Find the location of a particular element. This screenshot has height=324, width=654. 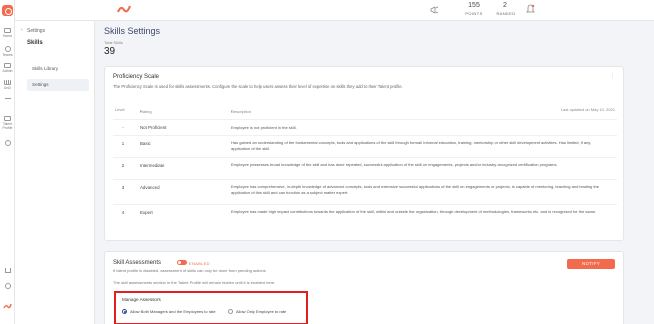

column-level: Level is located at coordinates (120, 109).